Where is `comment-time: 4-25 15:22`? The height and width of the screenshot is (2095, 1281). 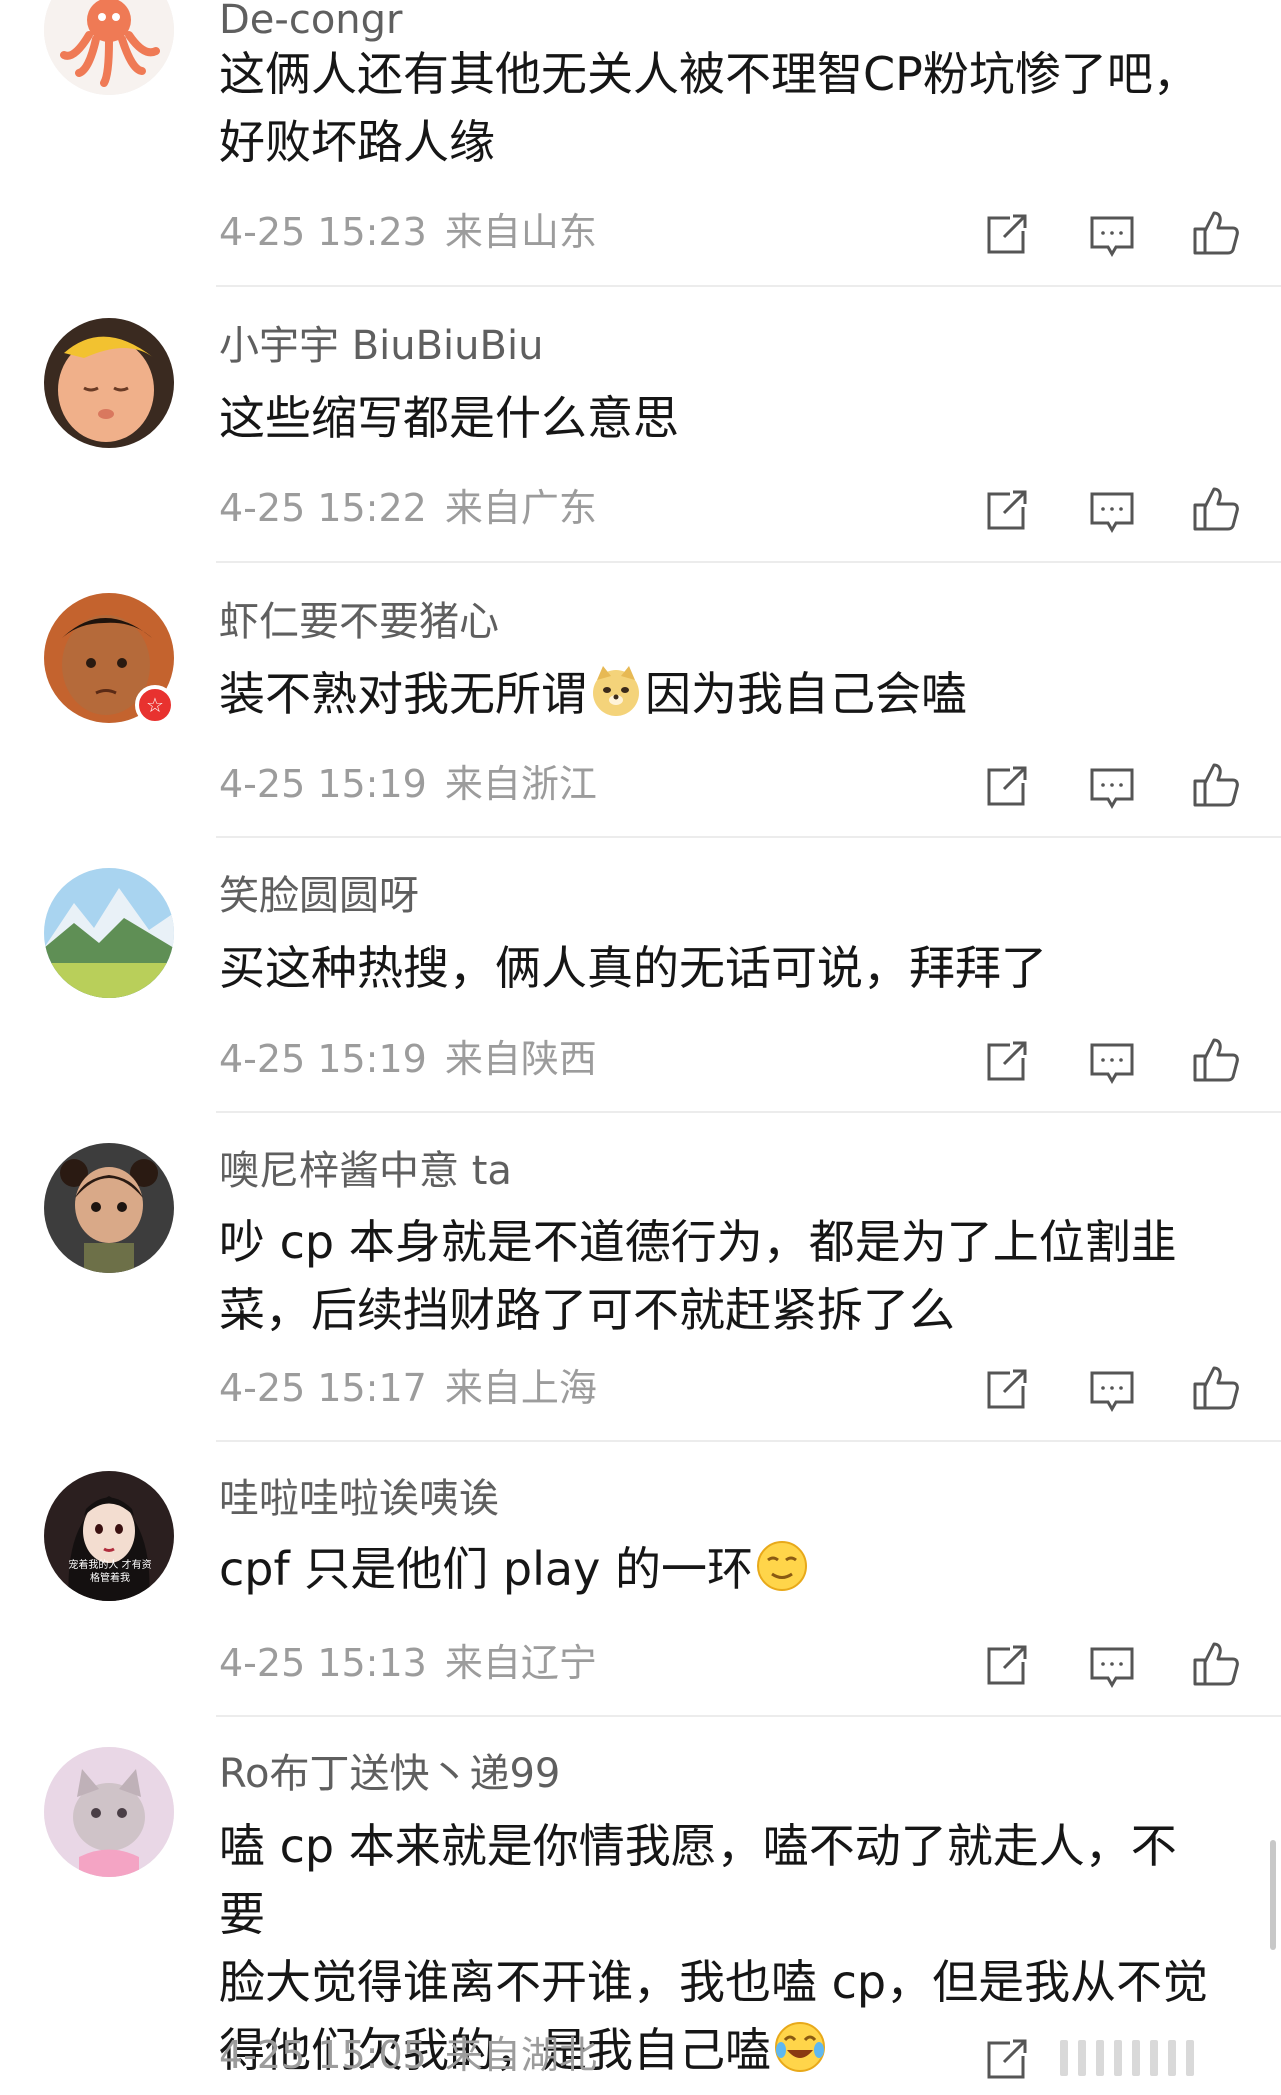
comment-time: 4-25 15:22 is located at coordinates (323, 508).